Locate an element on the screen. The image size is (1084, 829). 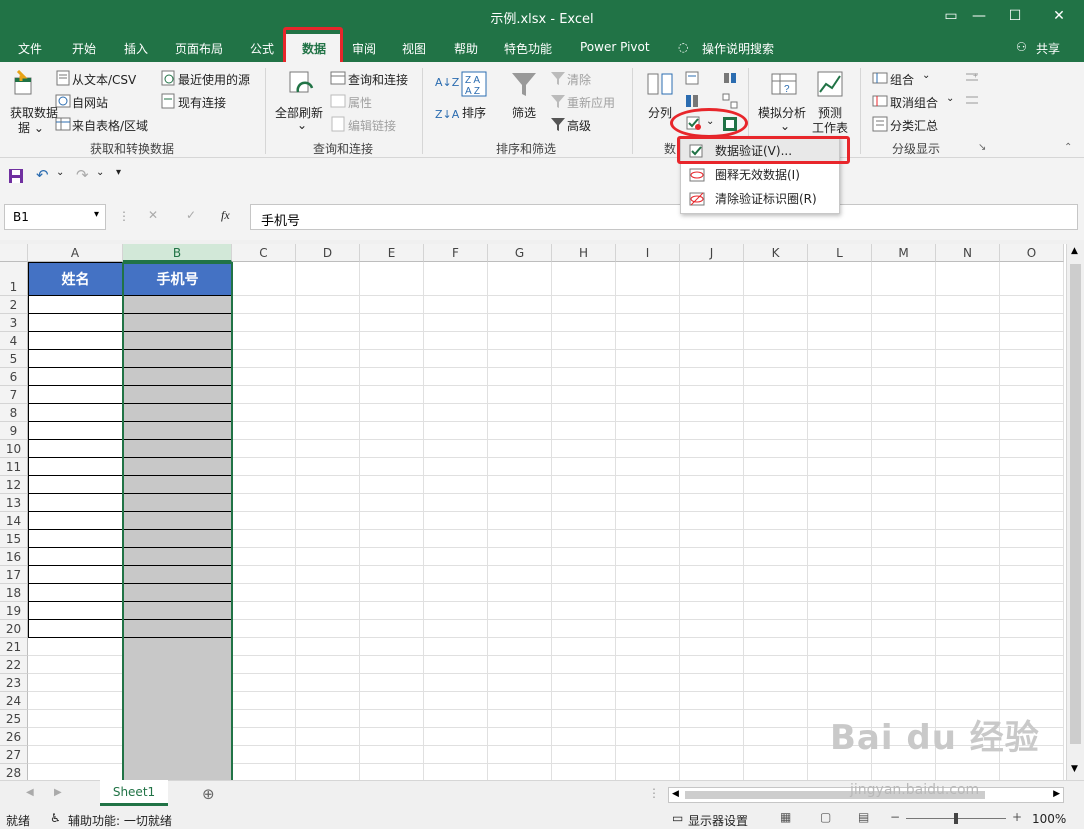
cell-i13 is located at coordinates (648, 503).